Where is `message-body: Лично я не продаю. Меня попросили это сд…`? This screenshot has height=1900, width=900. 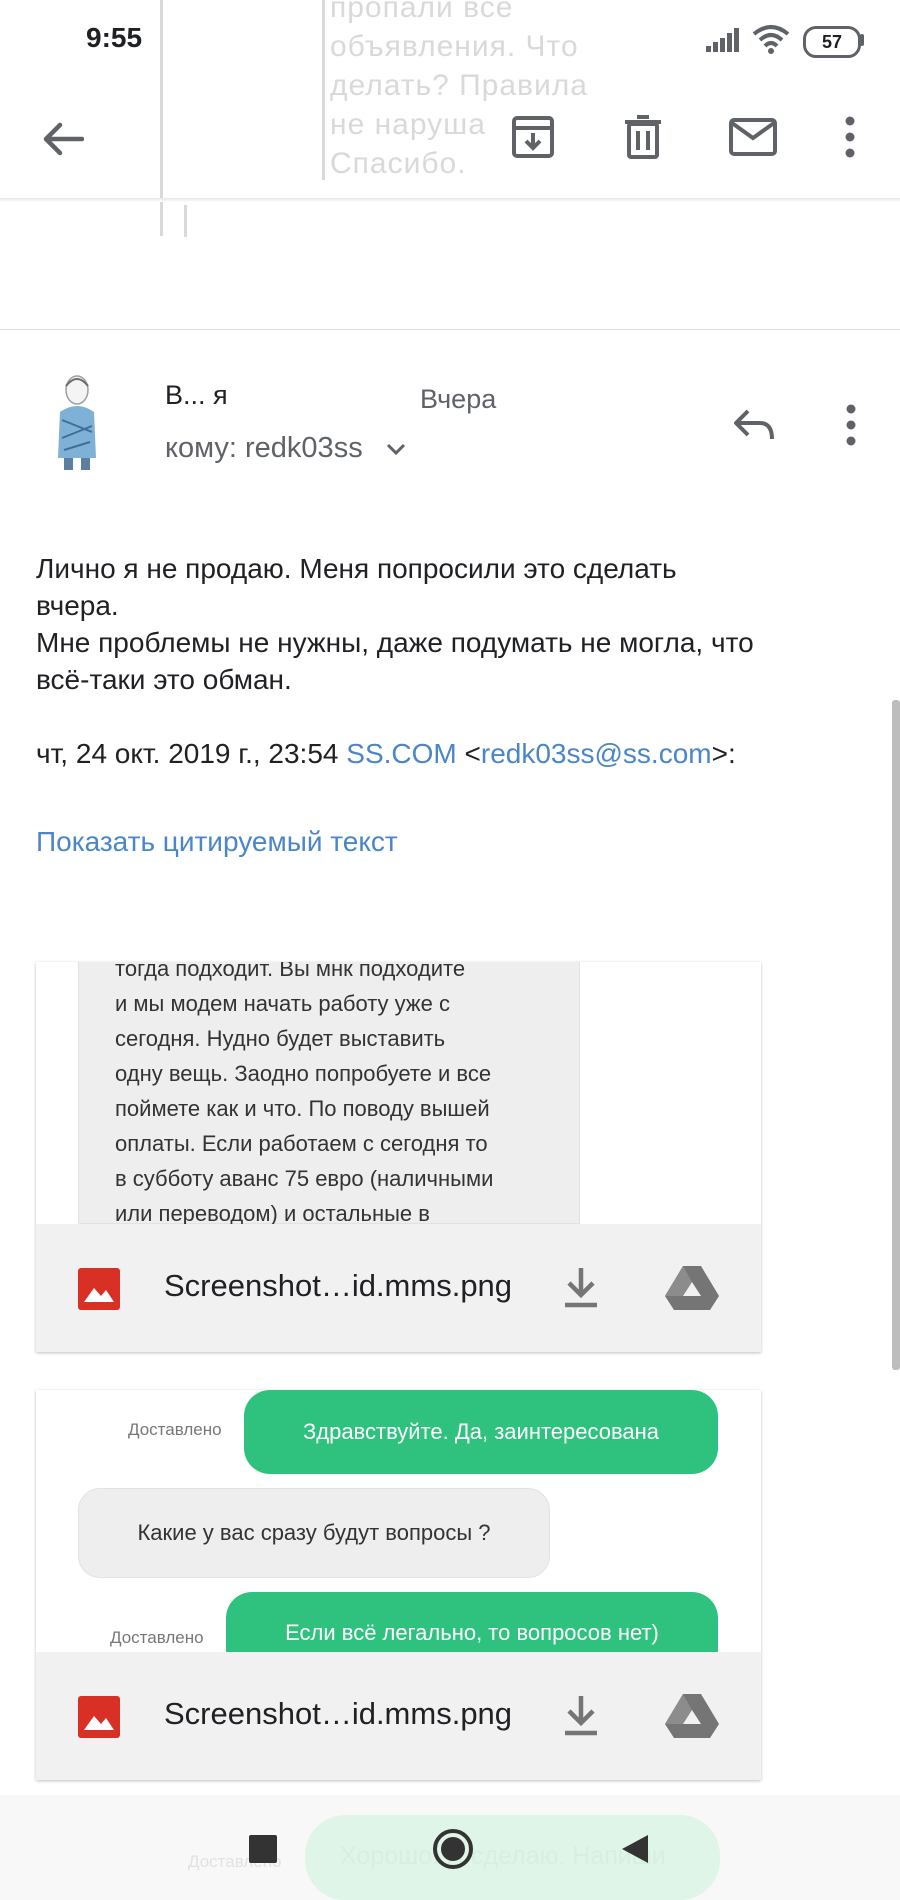
message-body: Лично я не продаю. Меня попросили это сд… is located at coordinates (451, 661).